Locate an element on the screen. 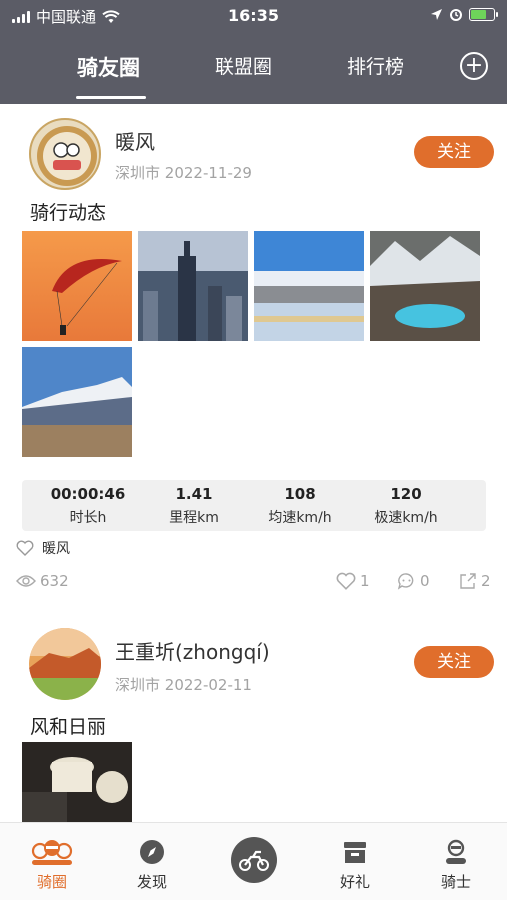 Image resolution: width=507 pixels, height=900 pixels. top-nav: 骑友圈 联盟圈 排行榜 + is located at coordinates (253, 68).